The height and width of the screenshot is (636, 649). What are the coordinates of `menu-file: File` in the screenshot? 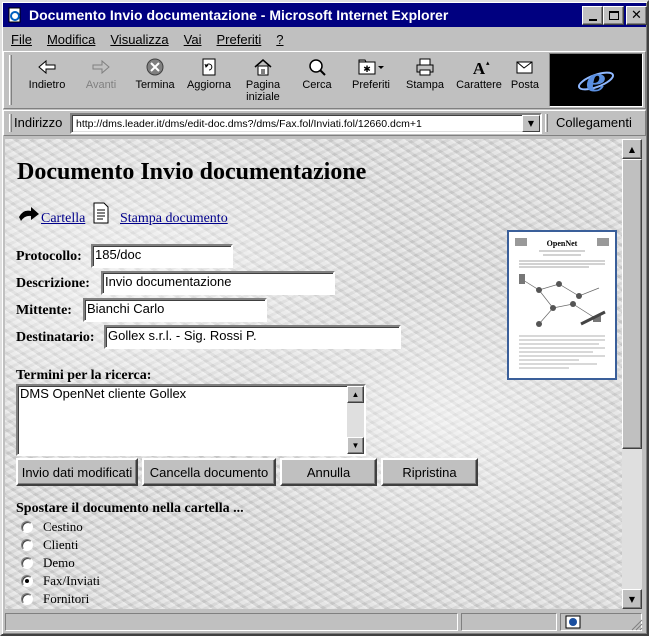 It's located at (21, 39).